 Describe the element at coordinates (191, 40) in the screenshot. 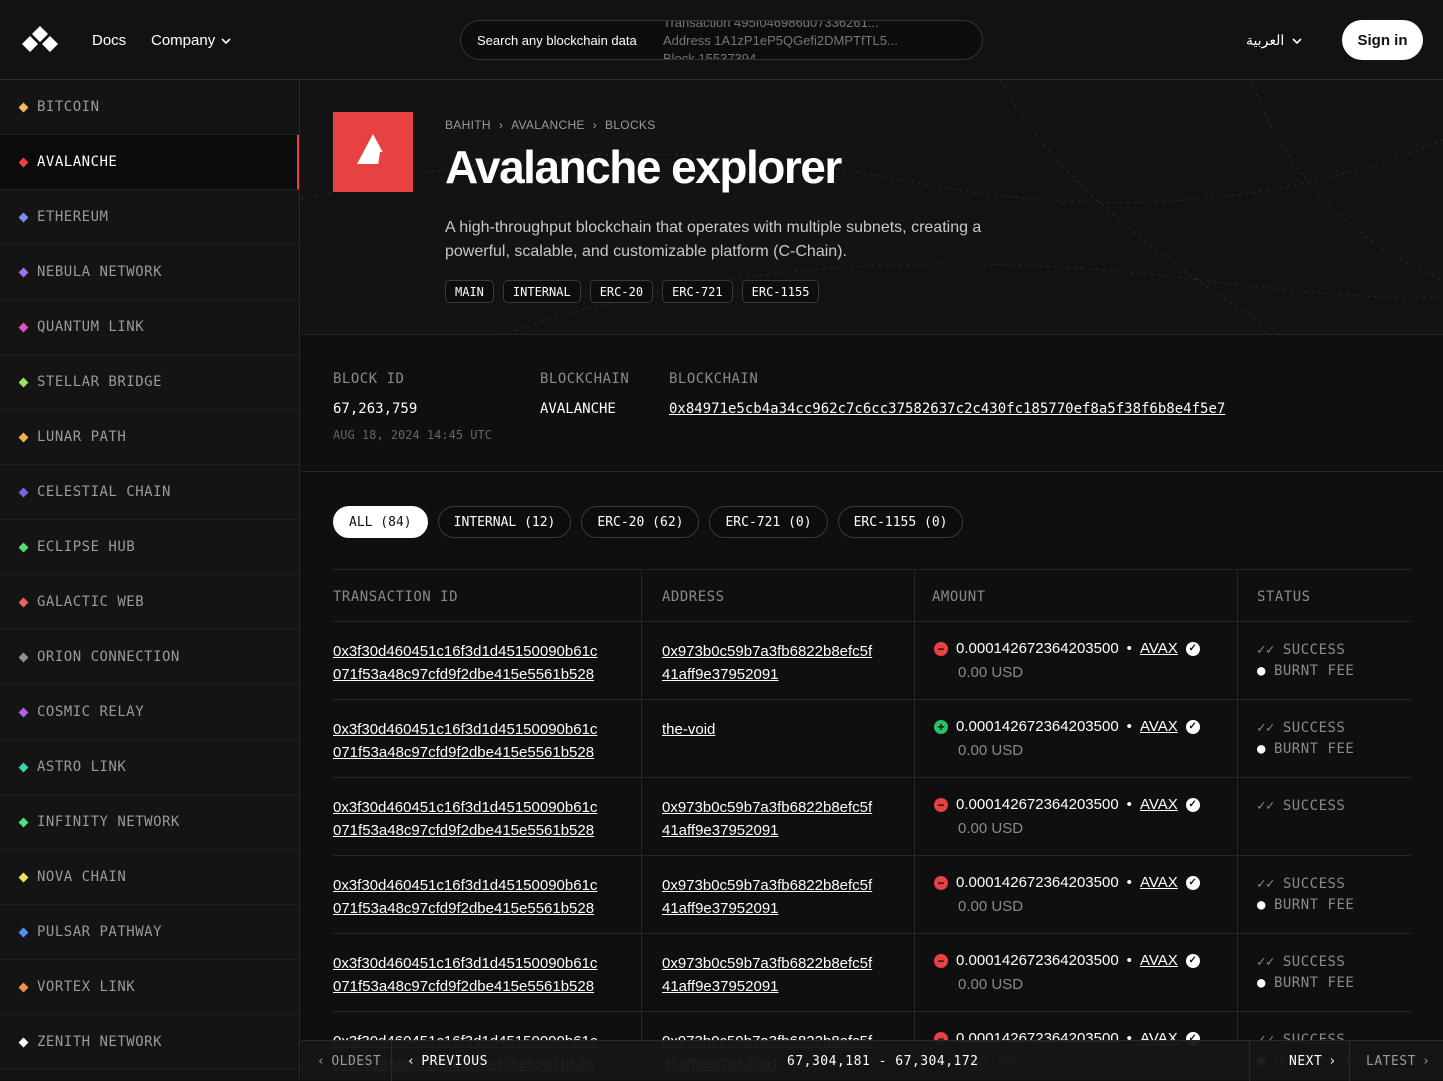

I see `nav-company-menu: Company` at that location.